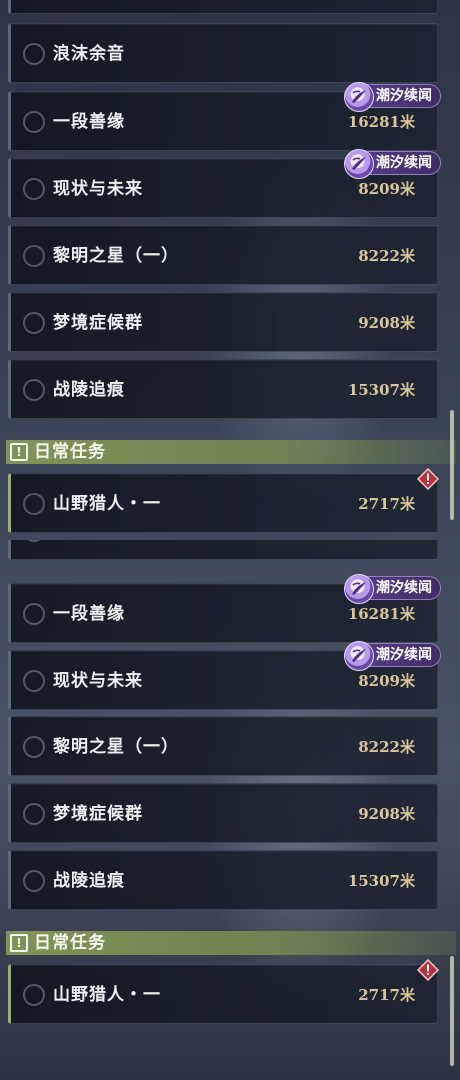 Image resolution: width=460 pixels, height=1080 pixels. Describe the element at coordinates (223, 7) in the screenshot. I see `quest-row-partial` at that location.